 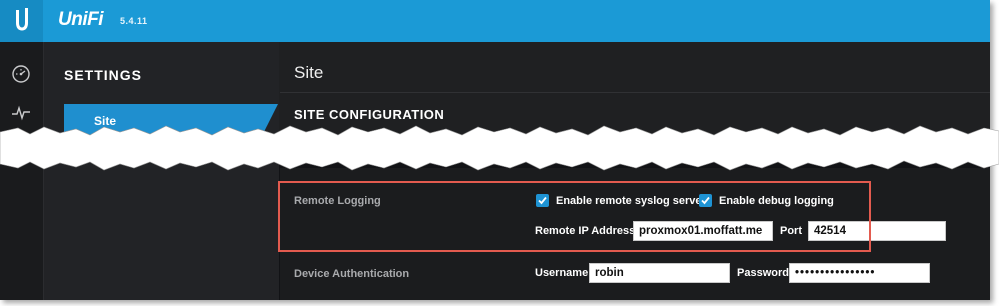 What do you see at coordinates (763, 273) in the screenshot?
I see `password-label: Password` at bounding box center [763, 273].